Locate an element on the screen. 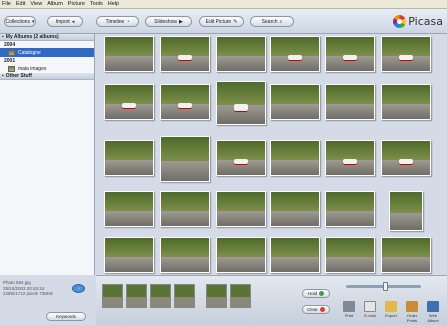  zoom-slider is located at coordinates (383, 286).